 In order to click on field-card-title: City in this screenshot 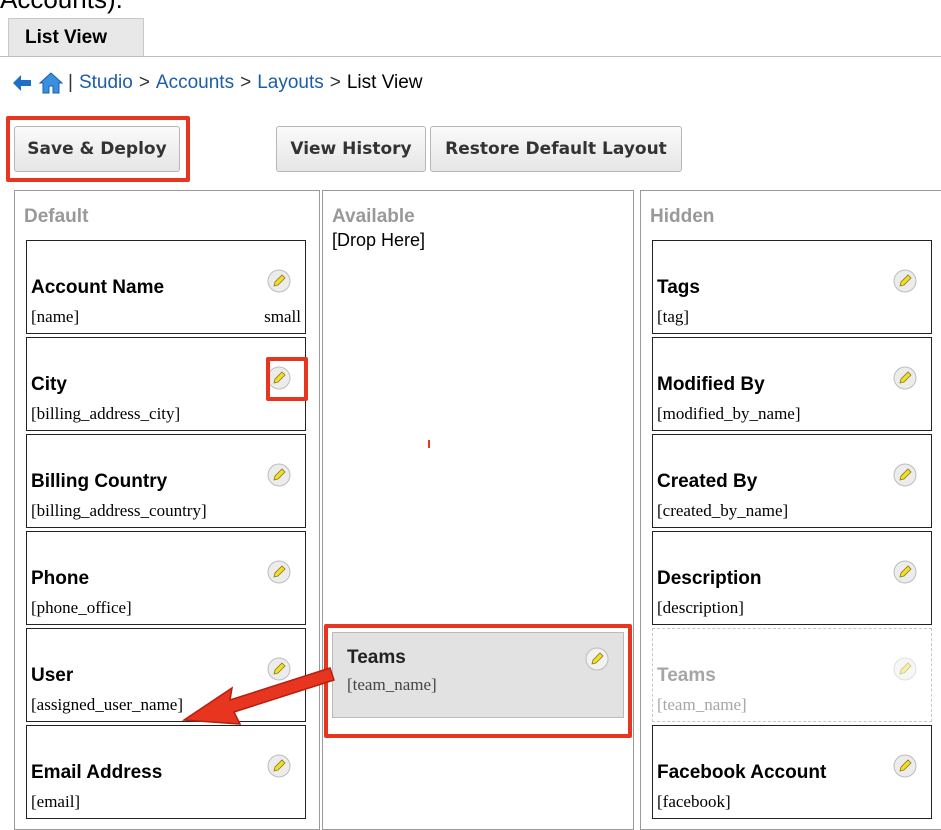, I will do `click(49, 384)`.